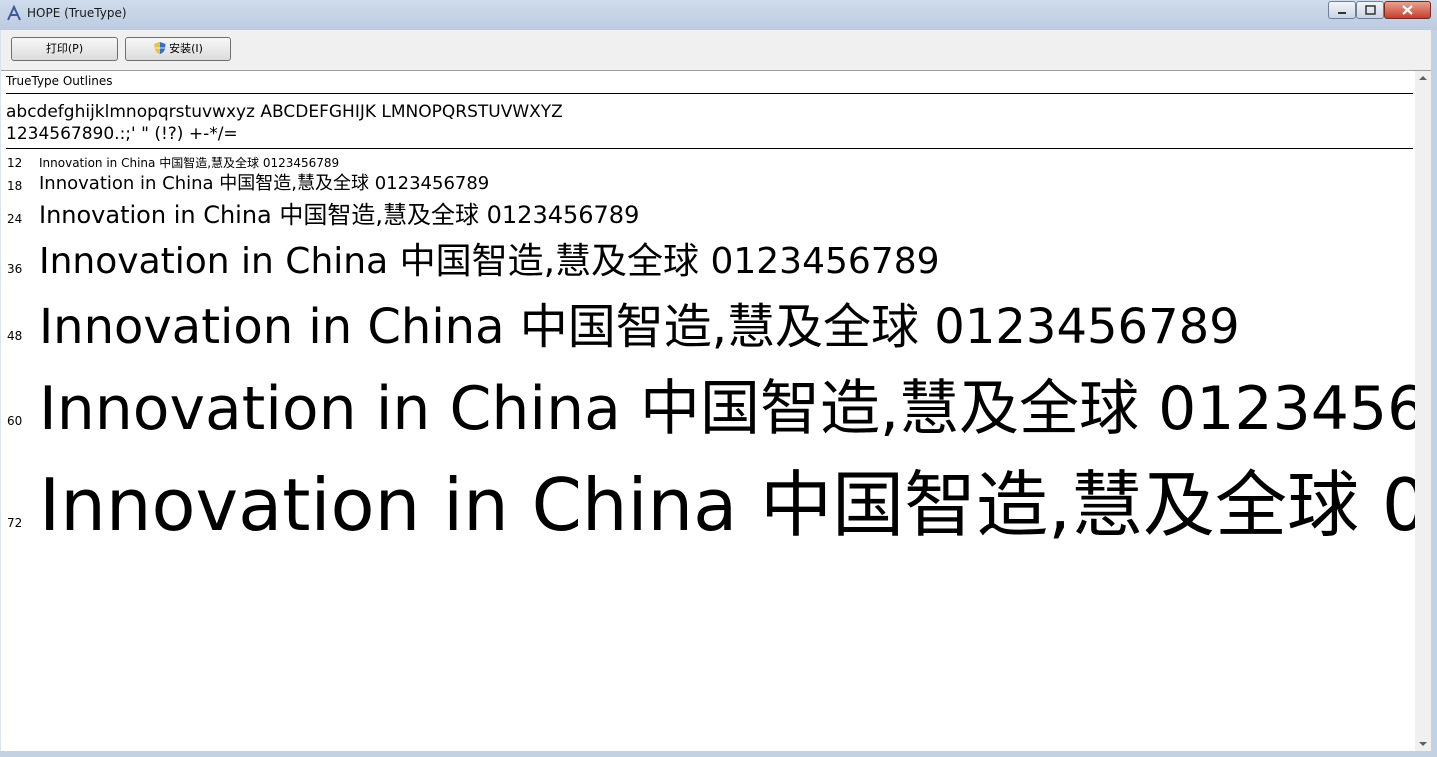  I want to click on window-title: HOPE (TrueType), so click(77, 13).